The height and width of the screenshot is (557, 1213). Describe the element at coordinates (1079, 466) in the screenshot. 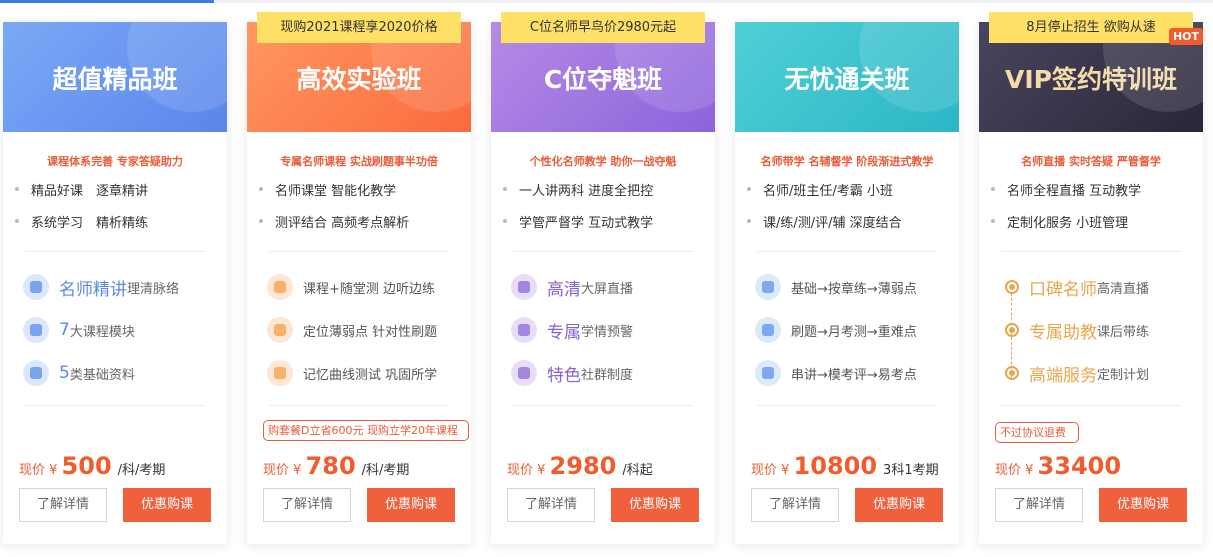

I see `price-amount: 33400` at that location.